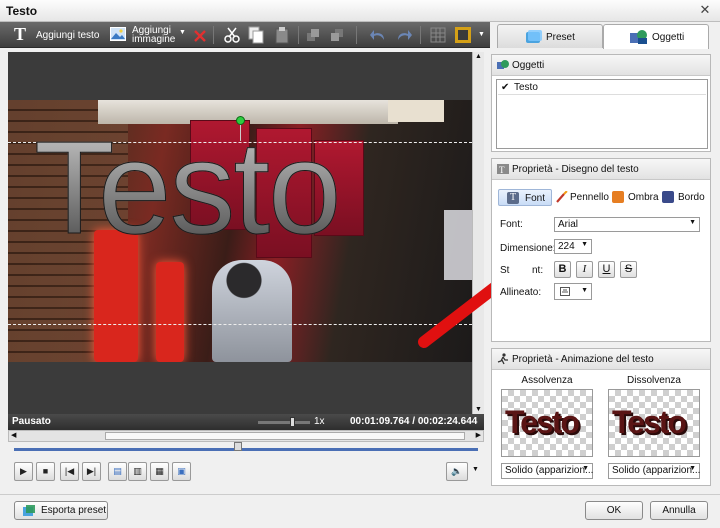 Image resolution: width=720 pixels, height=528 pixels. What do you see at coordinates (628, 269) in the screenshot?
I see `strikethrough-button: S` at bounding box center [628, 269].